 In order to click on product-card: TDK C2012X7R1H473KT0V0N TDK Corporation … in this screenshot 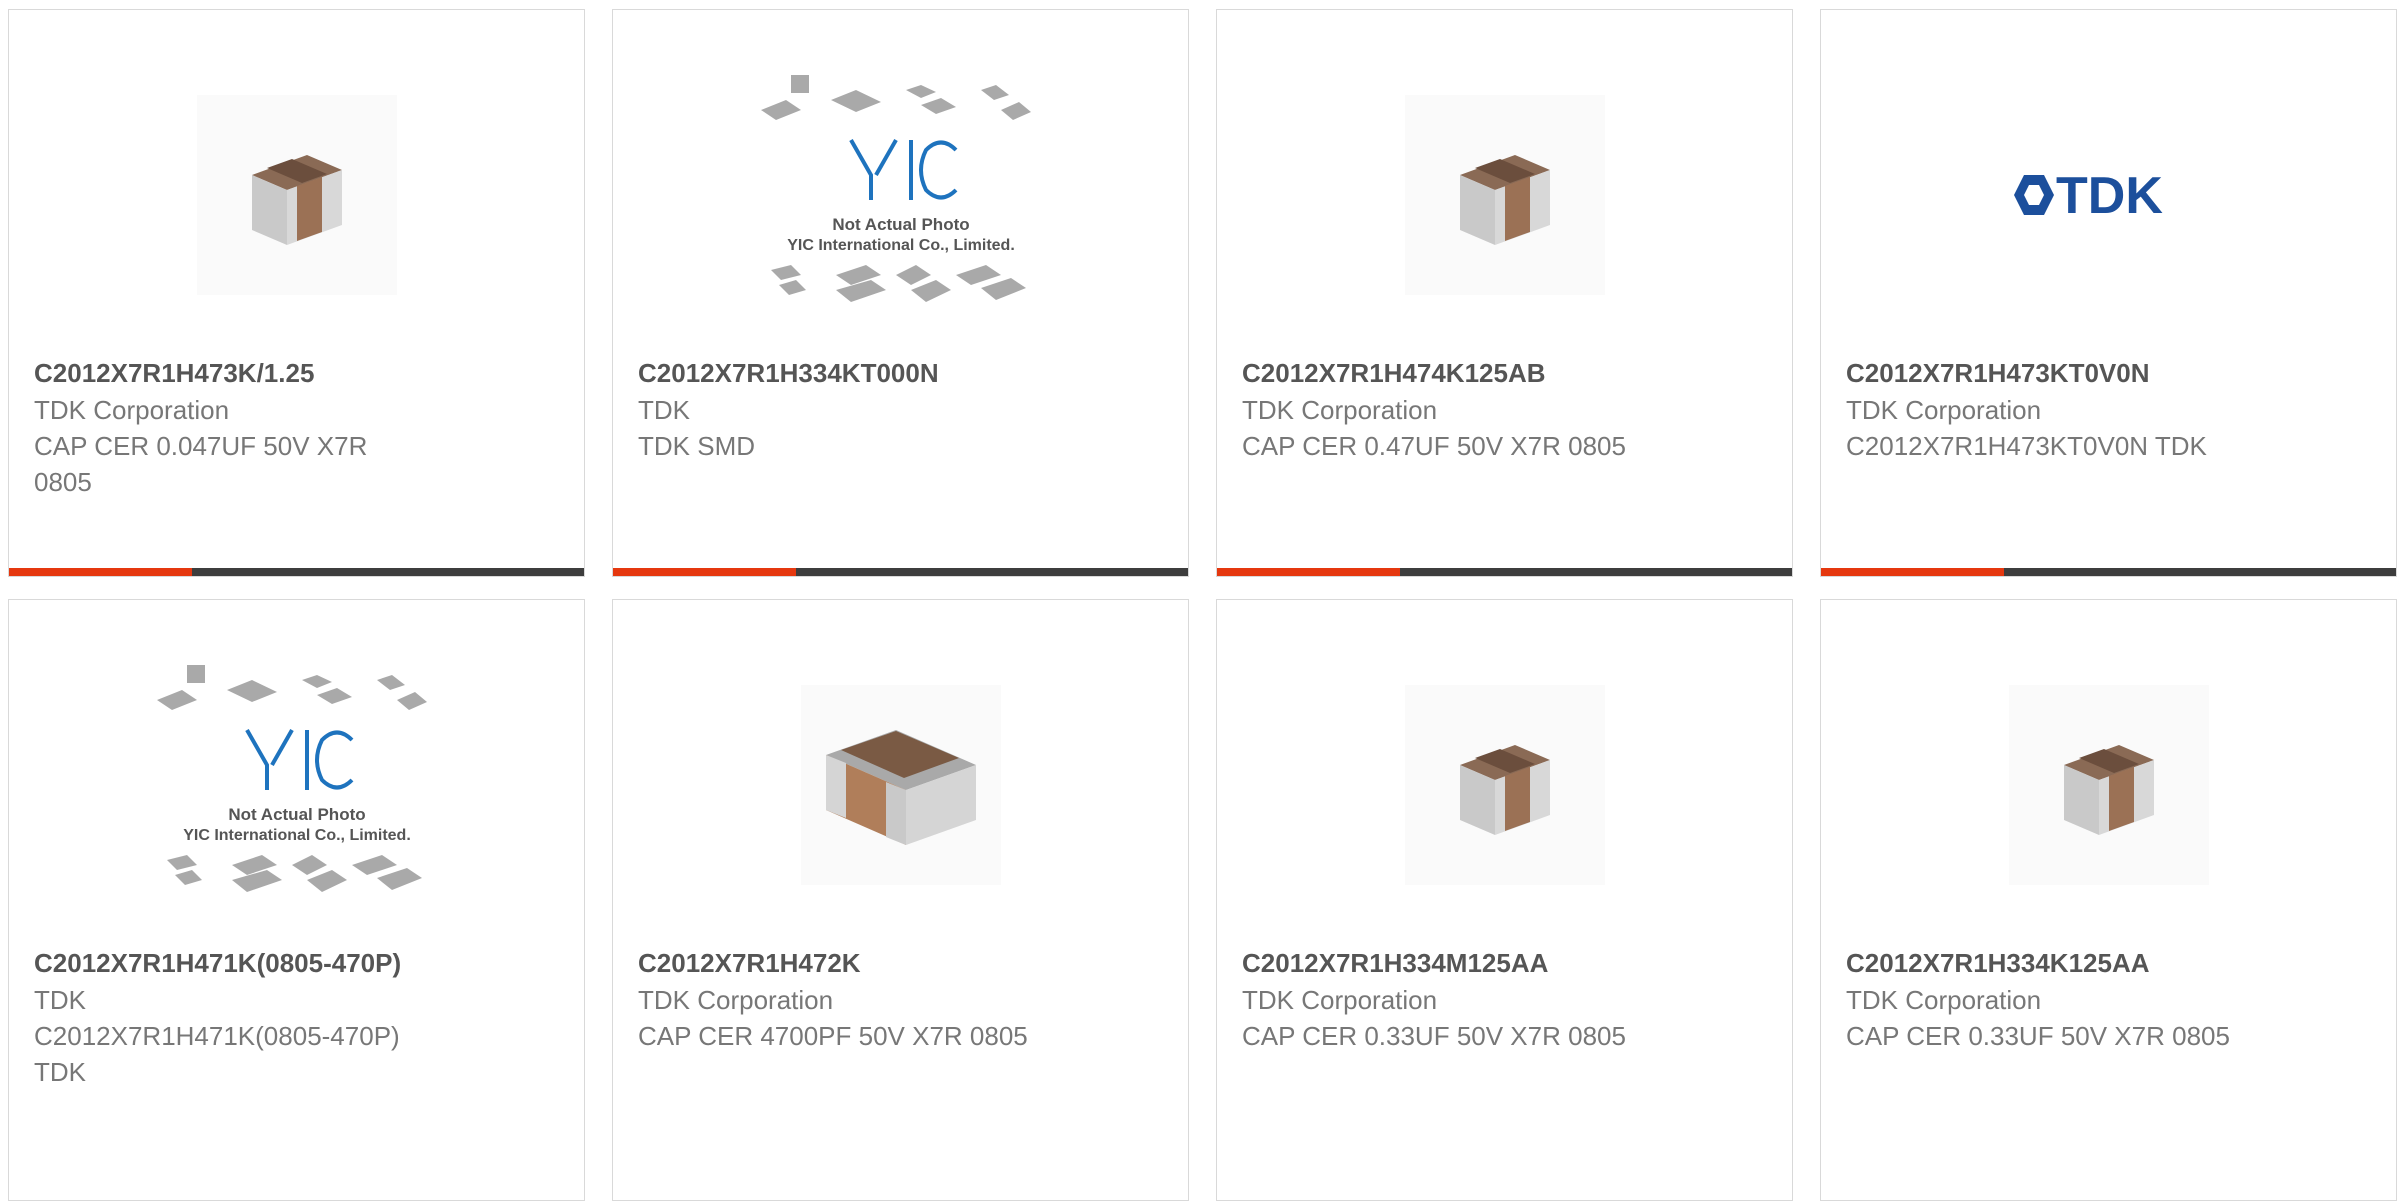, I will do `click(2108, 293)`.